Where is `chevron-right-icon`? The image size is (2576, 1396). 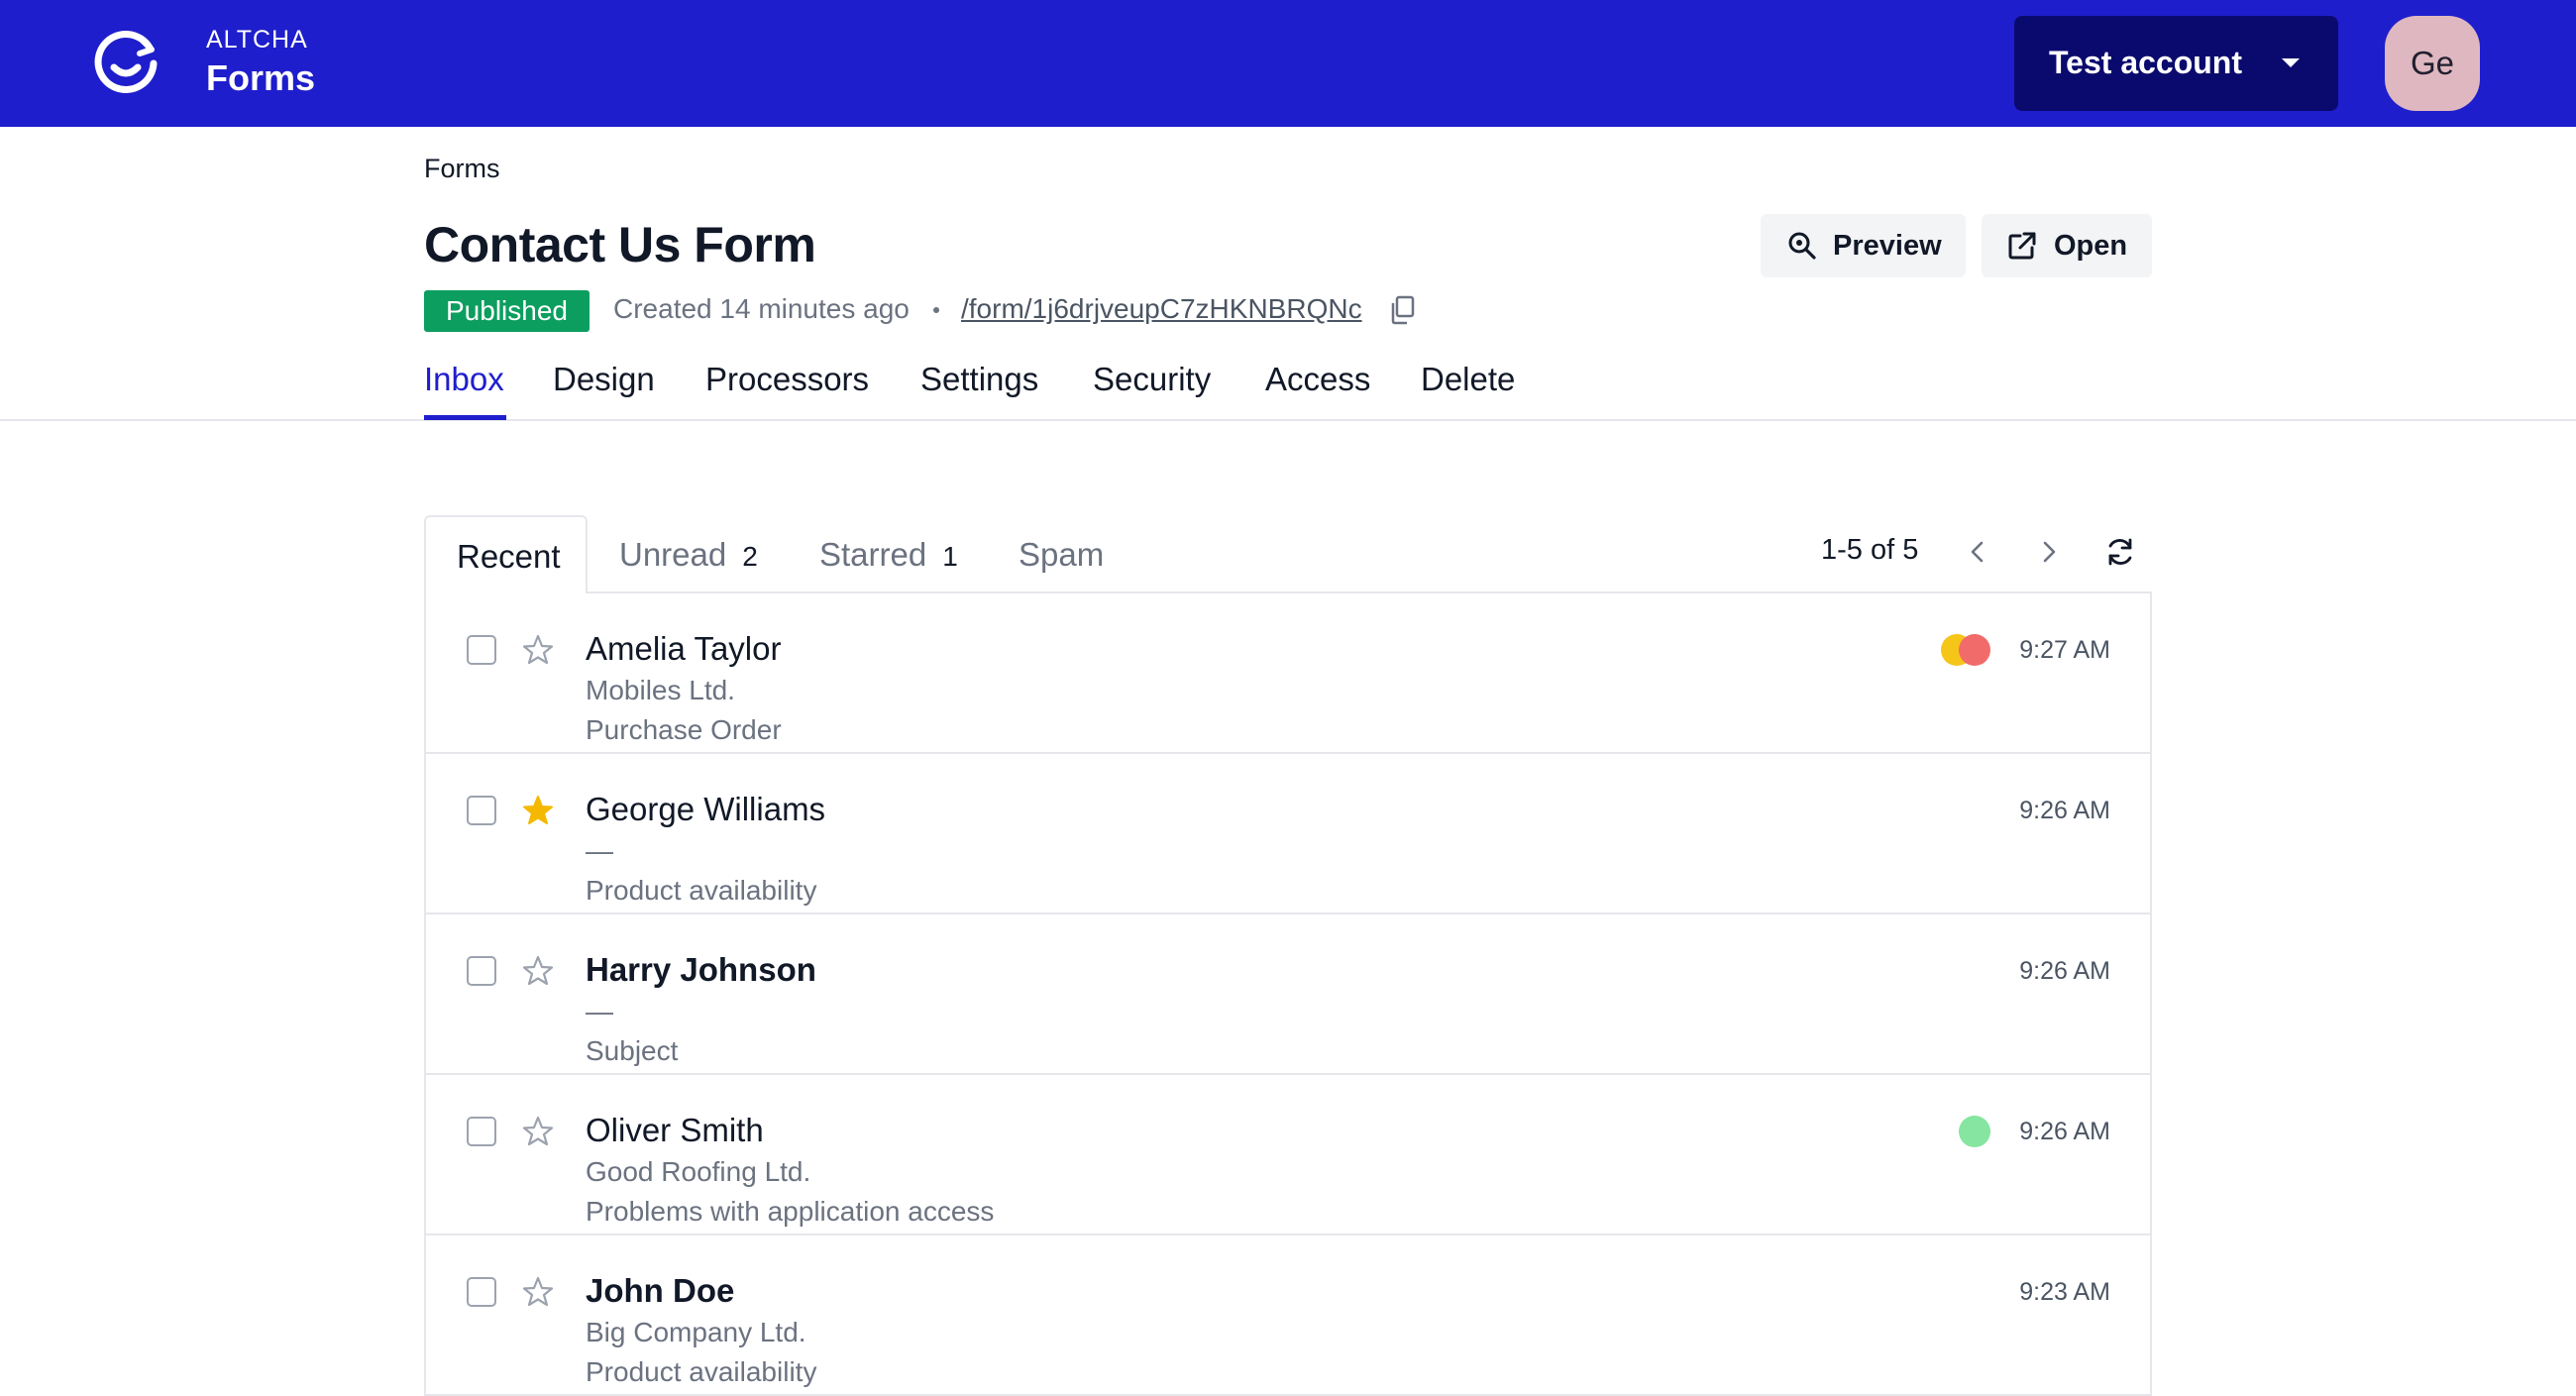 chevron-right-icon is located at coordinates (2048, 552).